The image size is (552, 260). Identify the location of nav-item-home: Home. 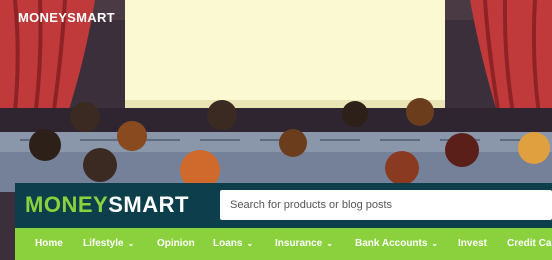
(49, 244).